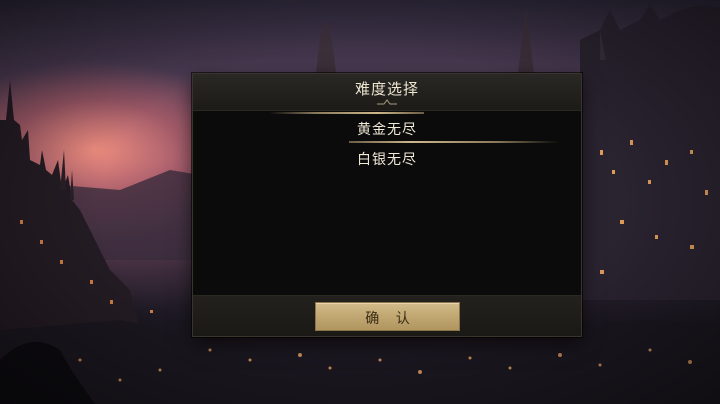 The image size is (720, 404). Describe the element at coordinates (346, 113) in the screenshot. I see `selection-highlight-top` at that location.